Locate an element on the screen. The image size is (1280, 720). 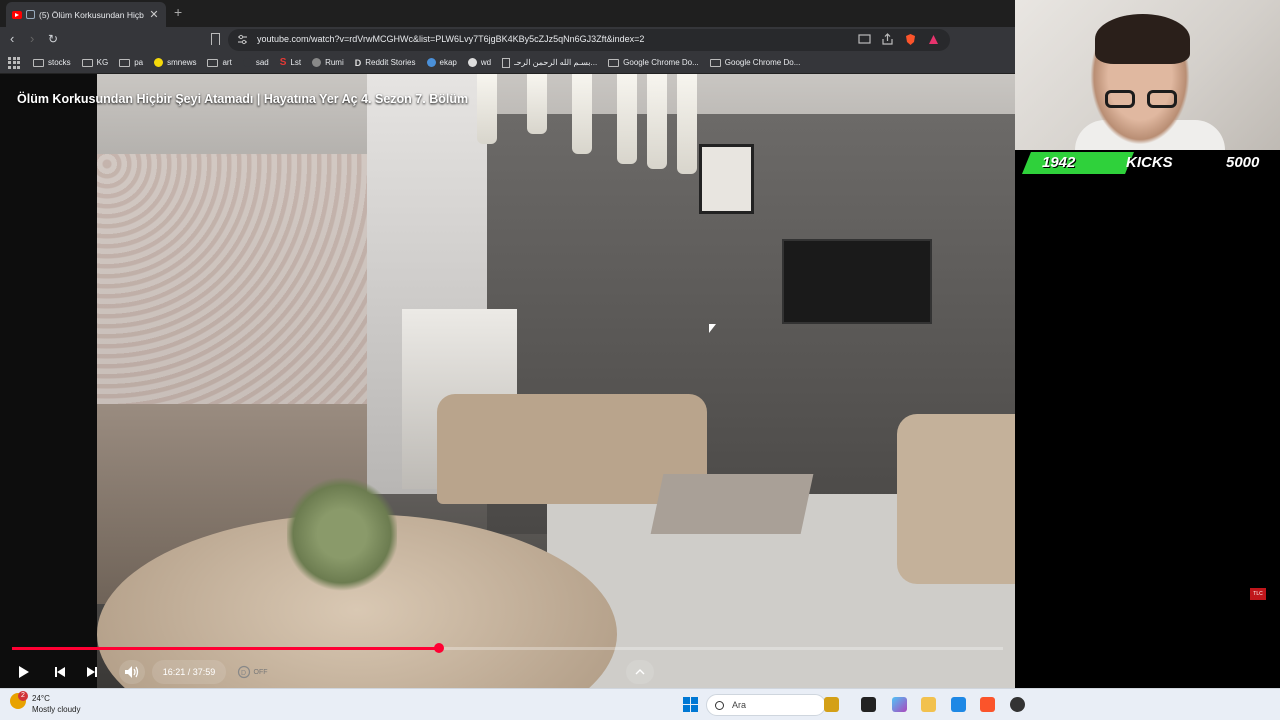
wikipedia-icon is located at coordinates (472, 62).